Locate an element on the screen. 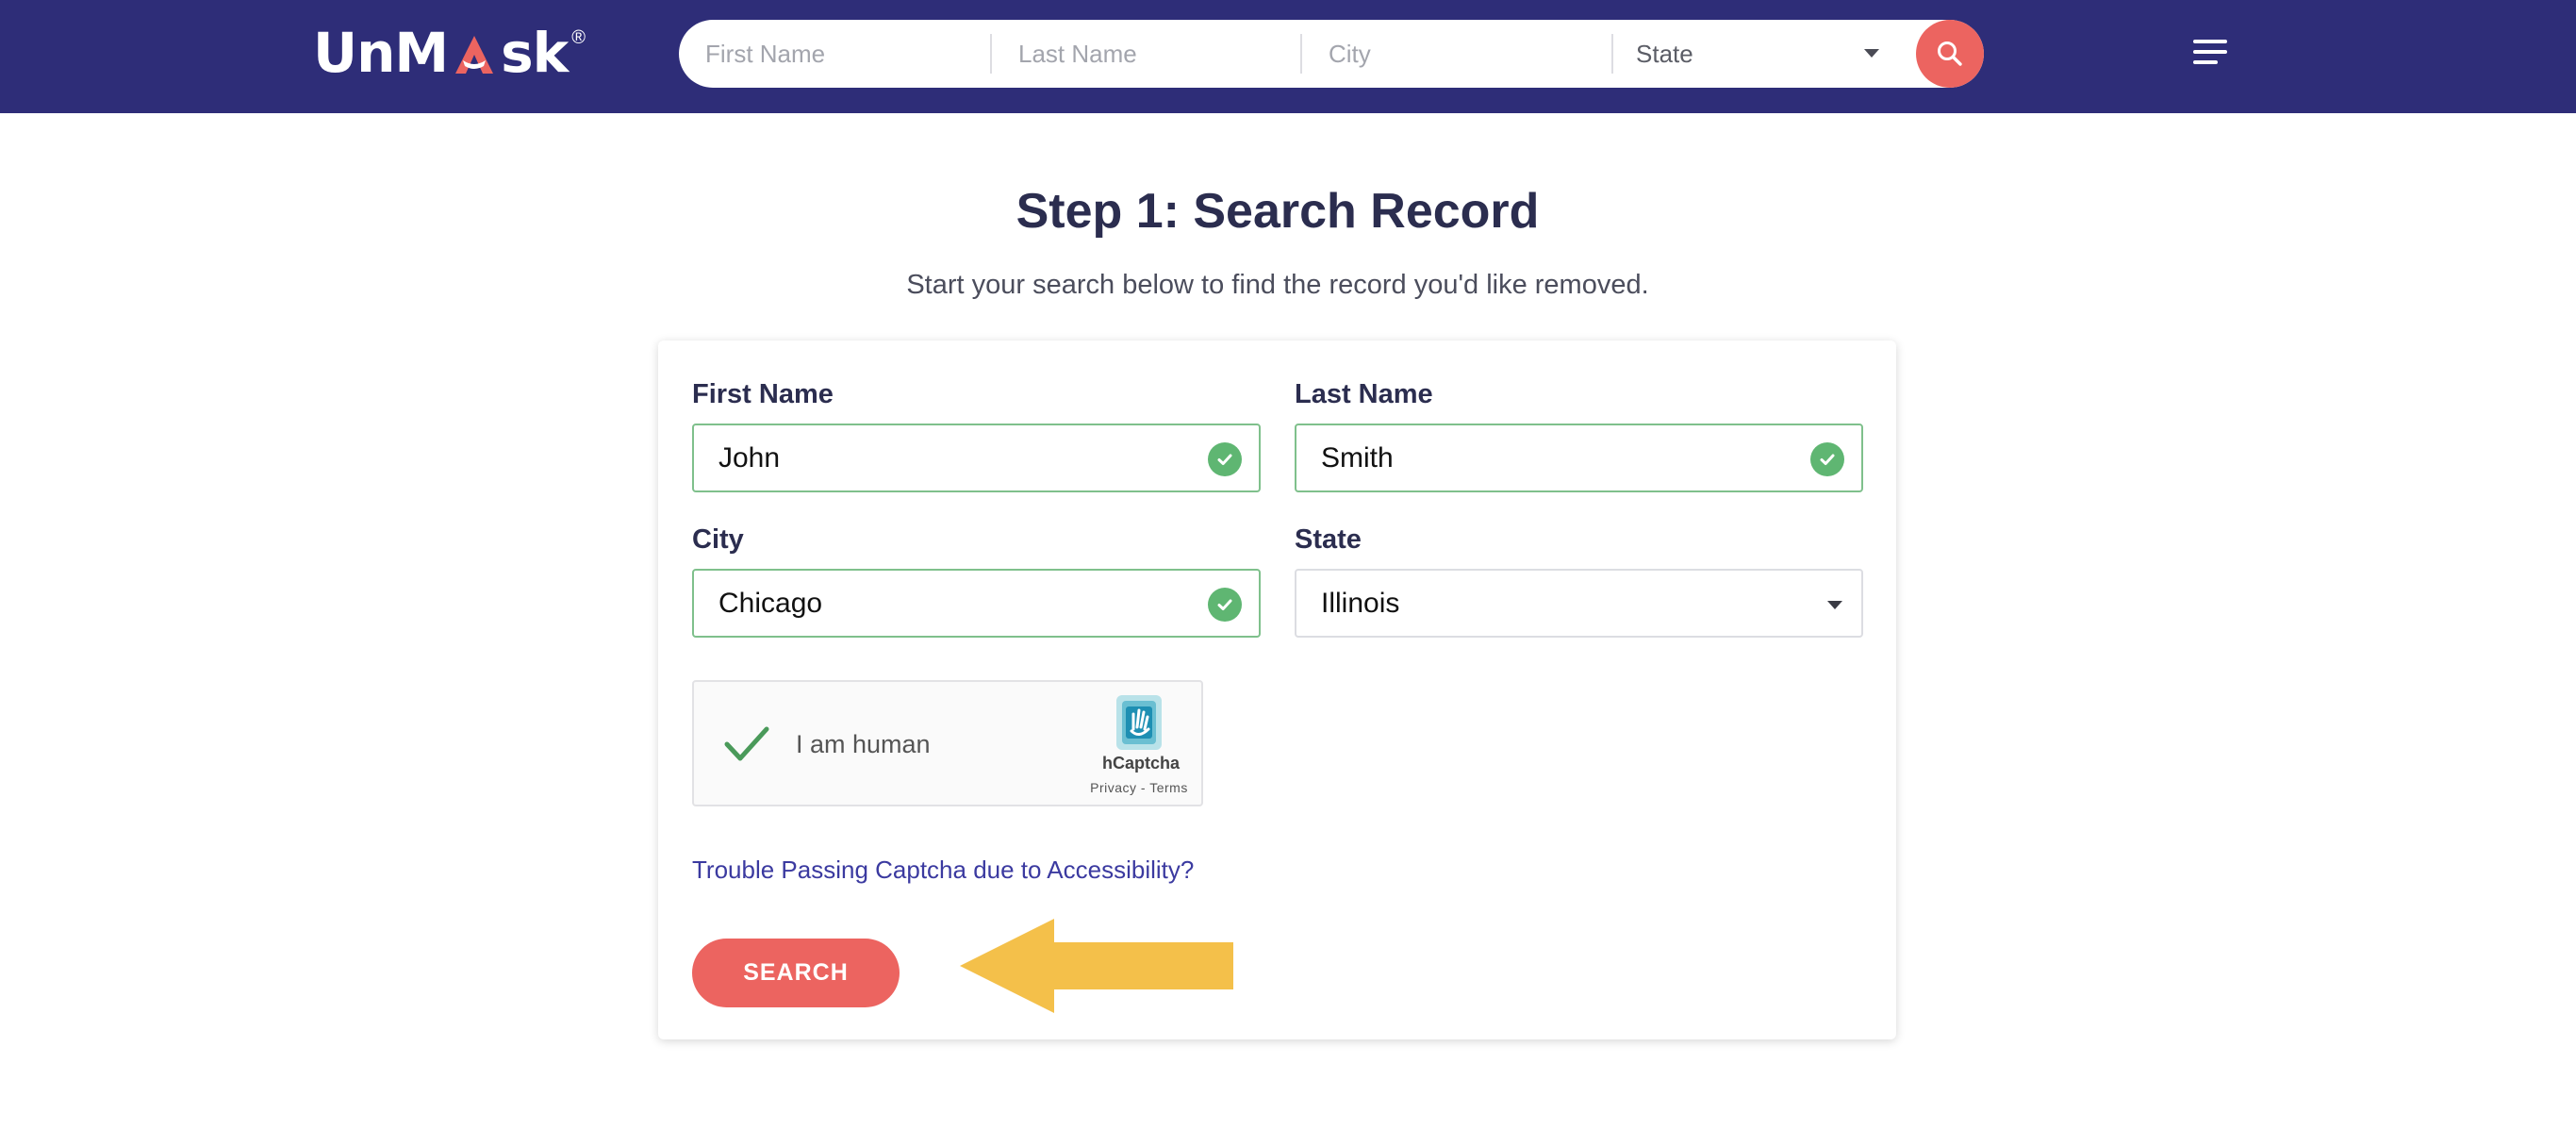 The height and width of the screenshot is (1130, 2576). city-label: City is located at coordinates (718, 539).